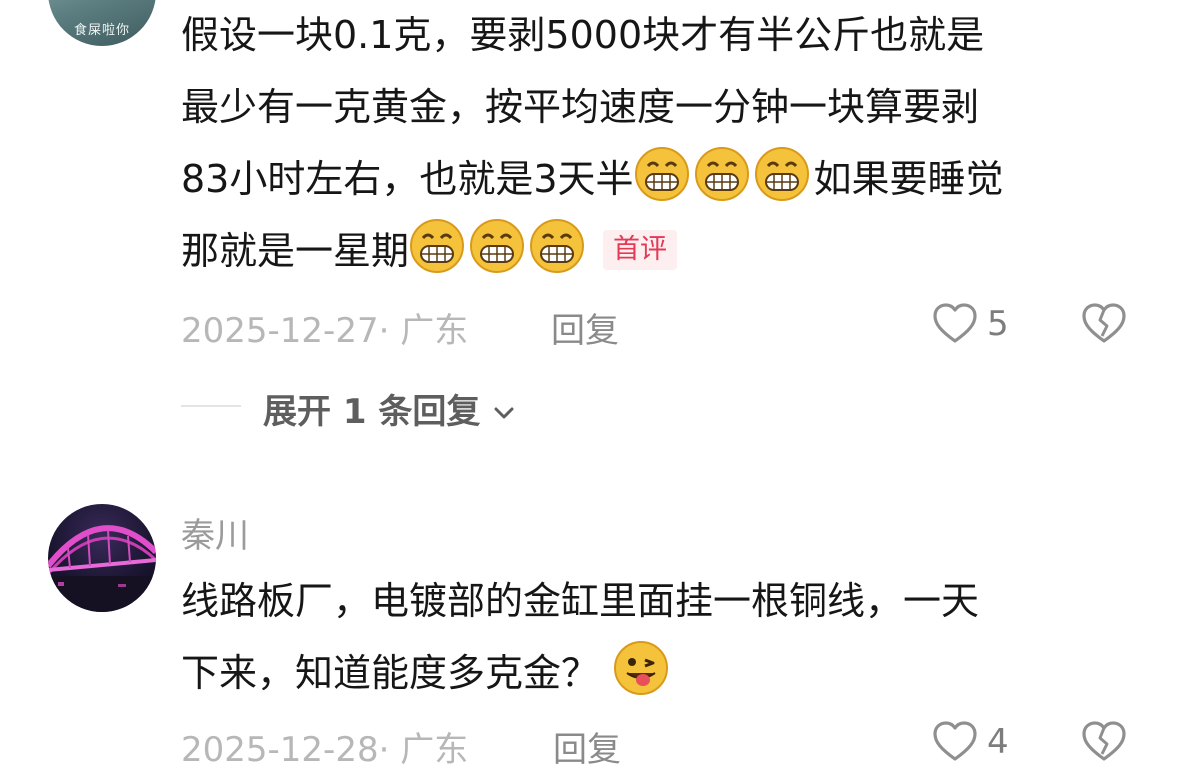 Image resolution: width=1179 pixels, height=771 pixels. What do you see at coordinates (580, 601) in the screenshot?
I see `comment-text-line: 线路板厂，电镀部的金缸里面挂一根铜线，一天` at bounding box center [580, 601].